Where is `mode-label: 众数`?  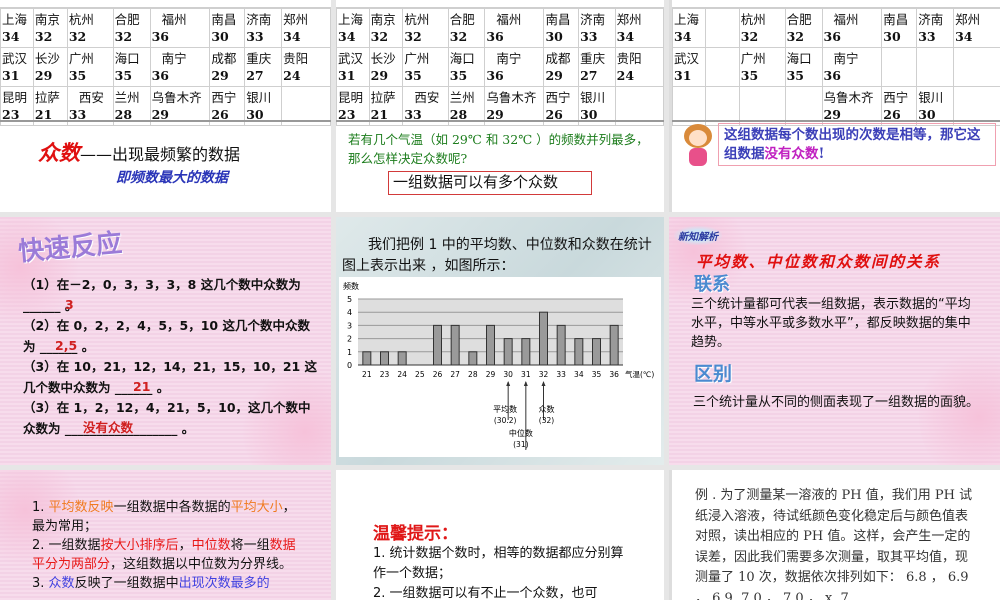
mode-label: 众数 is located at coordinates (547, 409).